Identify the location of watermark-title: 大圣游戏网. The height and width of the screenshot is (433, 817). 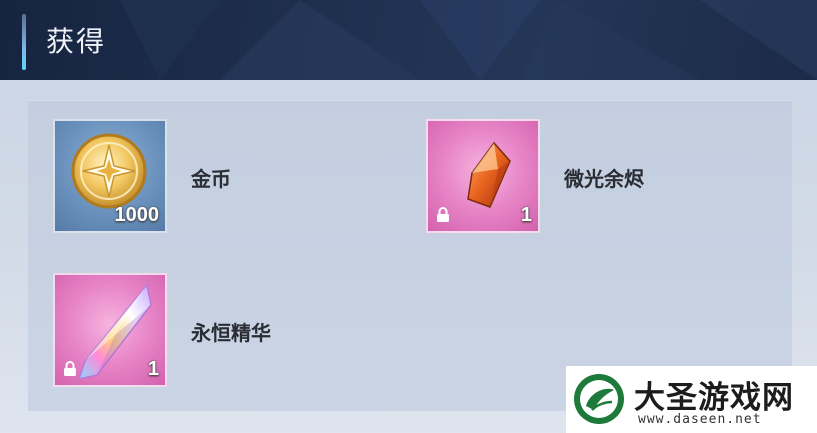
(714, 398).